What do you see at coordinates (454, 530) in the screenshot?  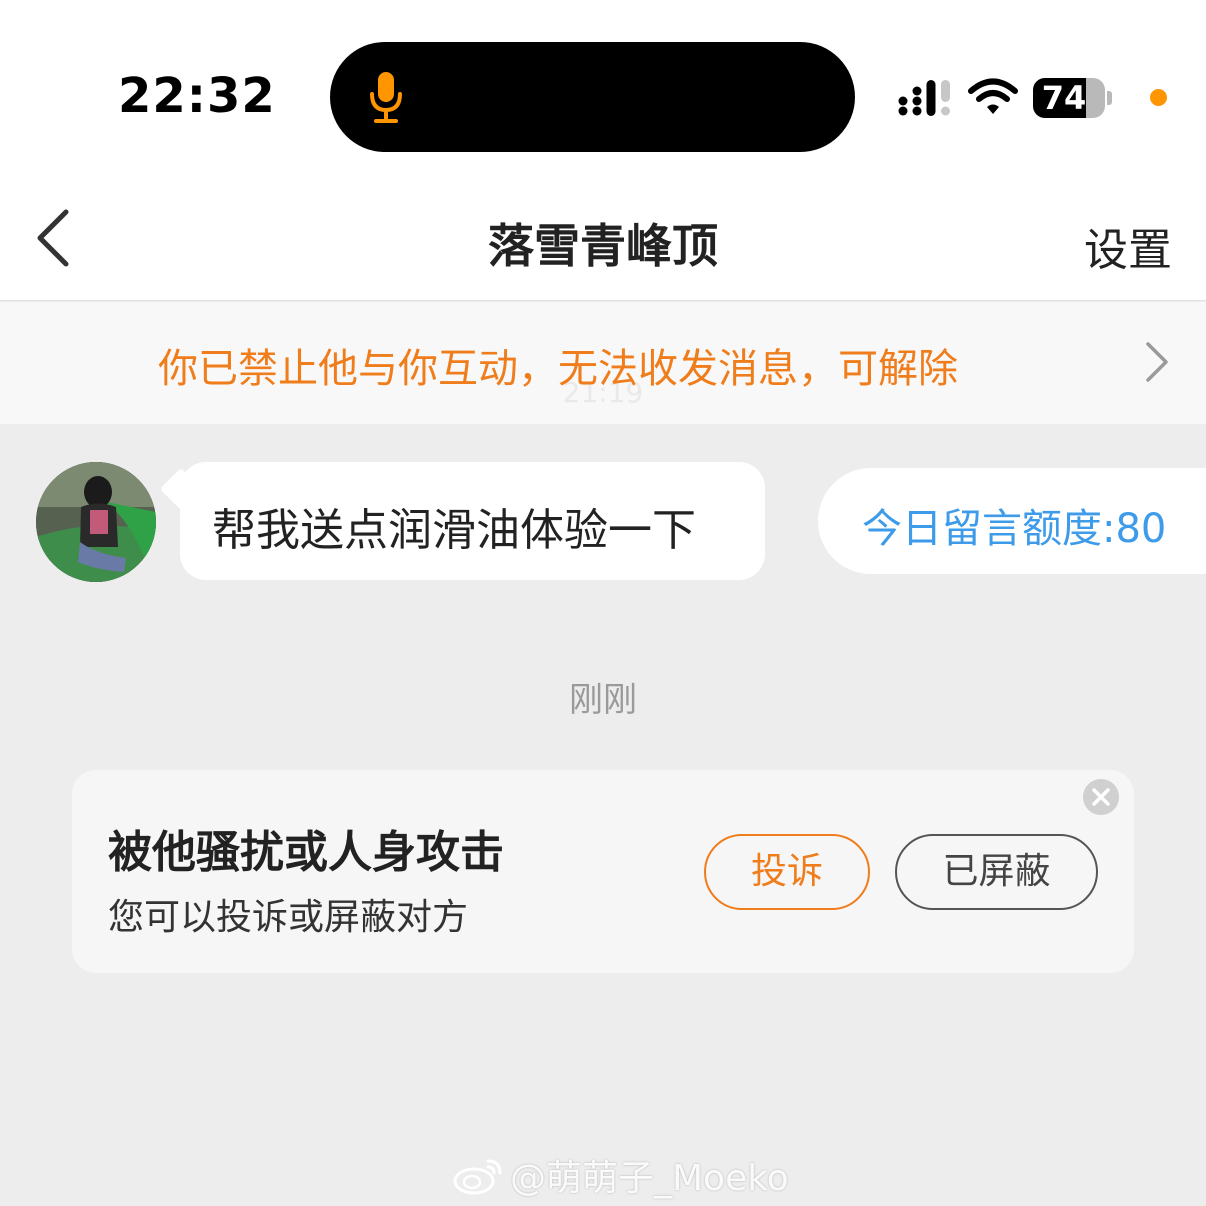 I see `message-text: 帮我送点润滑油体验一下` at bounding box center [454, 530].